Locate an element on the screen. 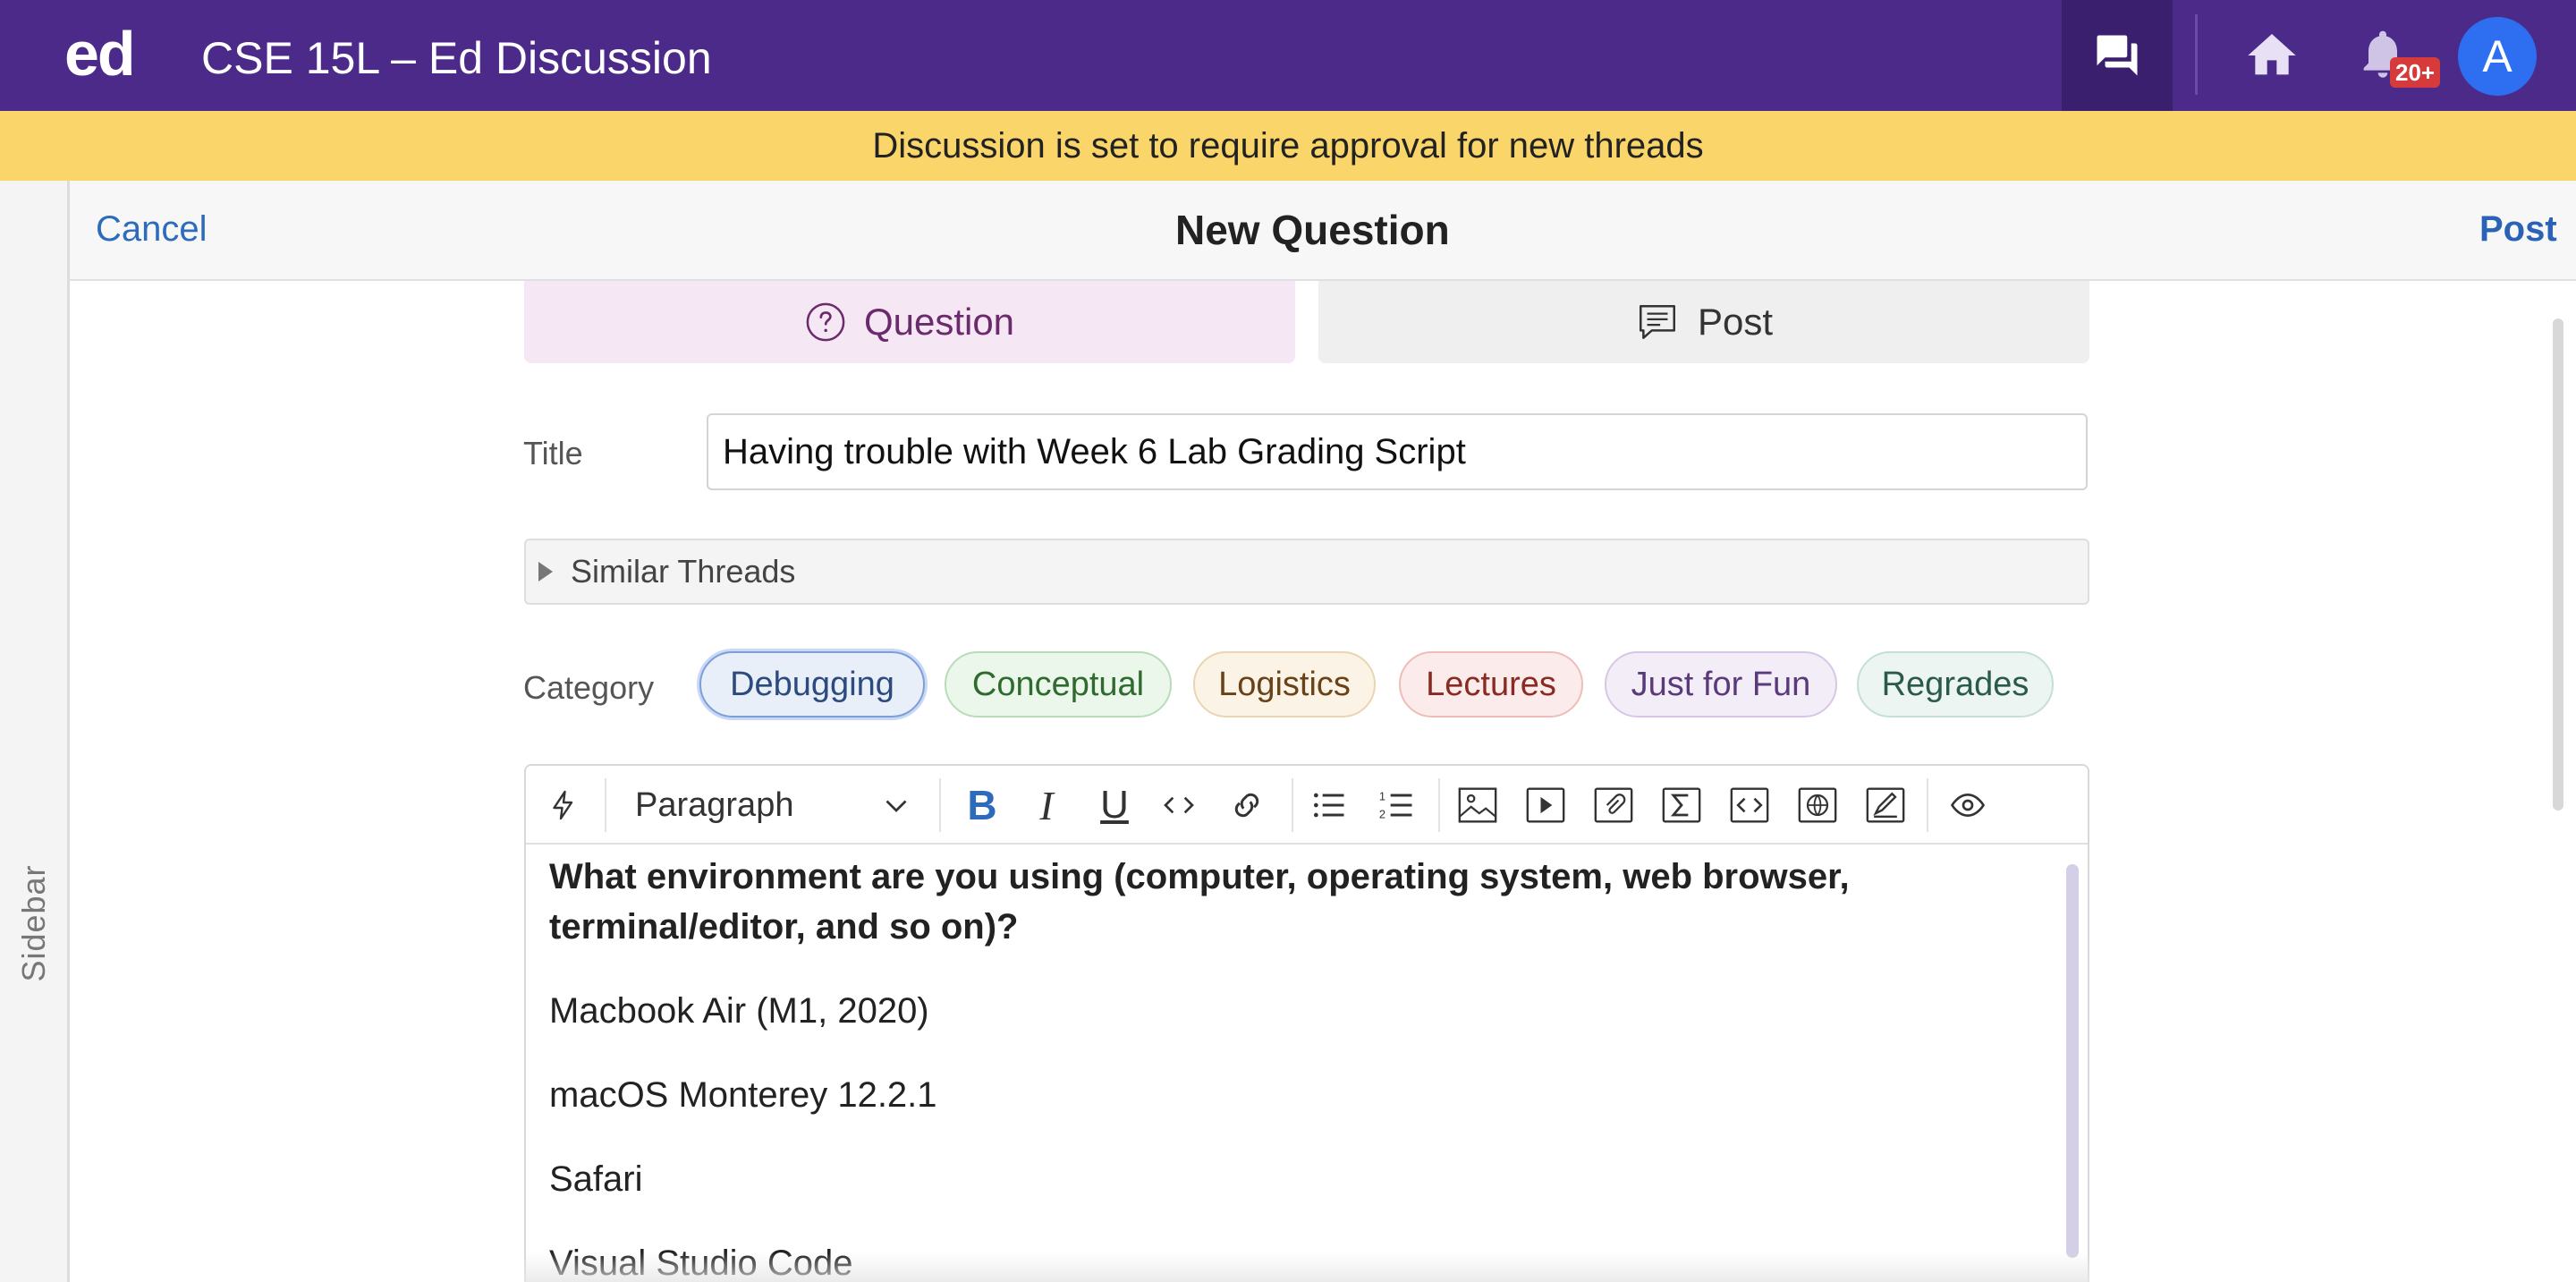 The image size is (2576, 1282). paragraph-style-value: Paragraph is located at coordinates (714, 804).